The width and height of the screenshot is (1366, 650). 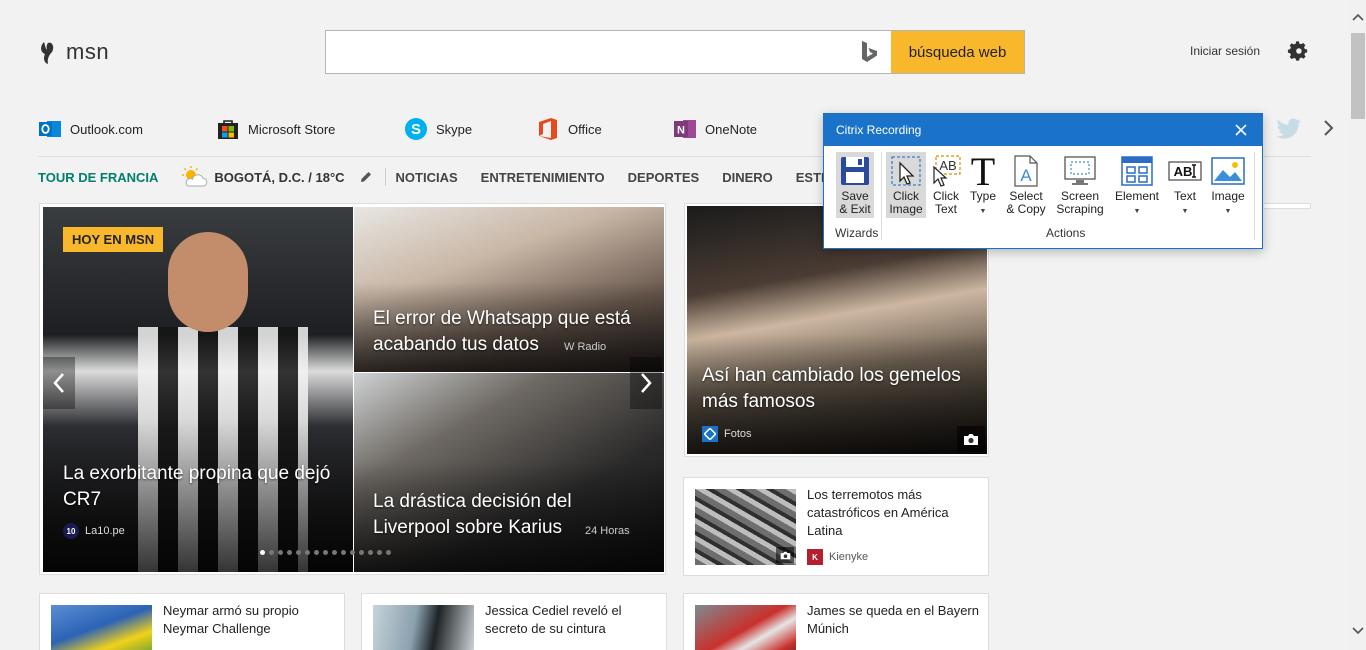 I want to click on text-button: AB Text ▼, so click(x=1185, y=187).